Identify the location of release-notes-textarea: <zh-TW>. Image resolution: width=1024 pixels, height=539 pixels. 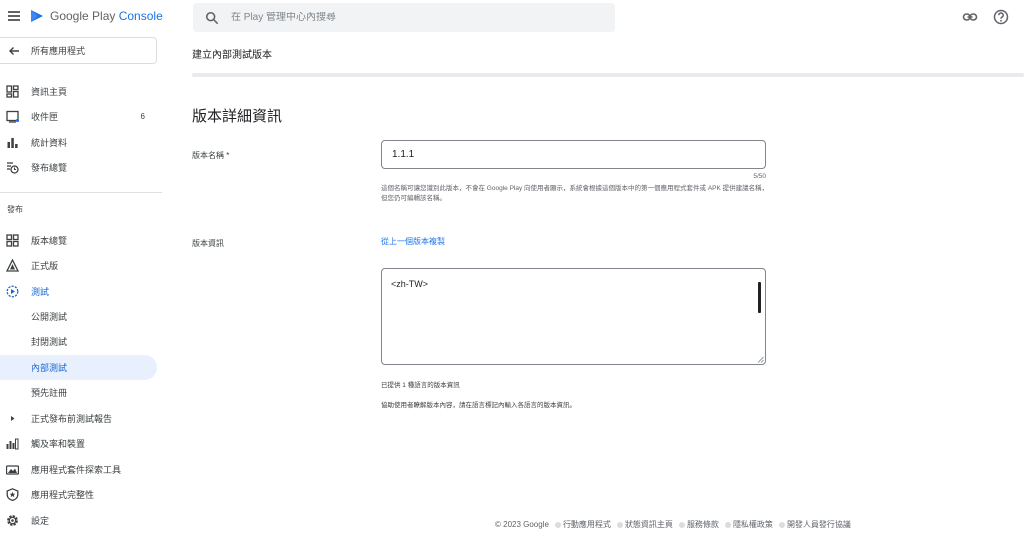
(573, 316).